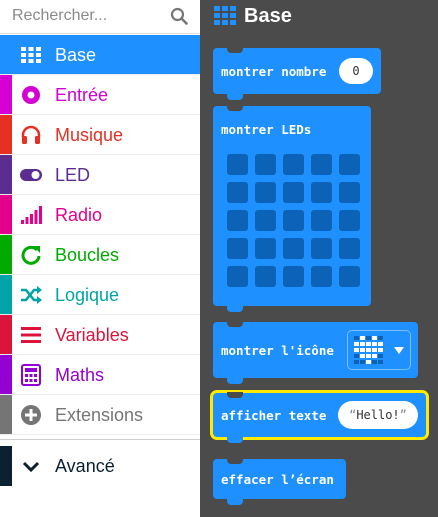  What do you see at coordinates (87, 16) in the screenshot?
I see `search-input` at bounding box center [87, 16].